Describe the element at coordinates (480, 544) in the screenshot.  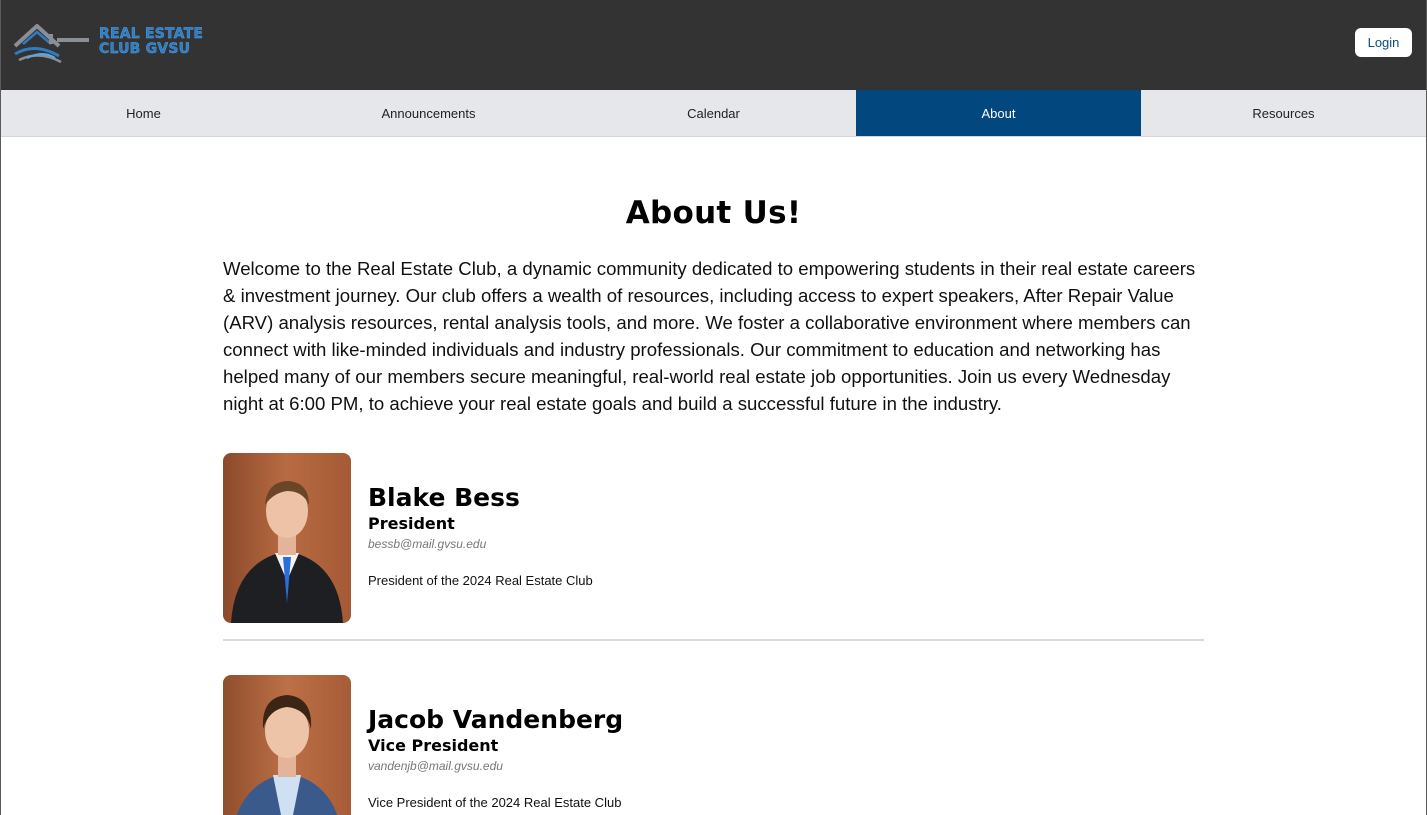
I see `member-email: bessb@mail.gvsu.edu` at that location.